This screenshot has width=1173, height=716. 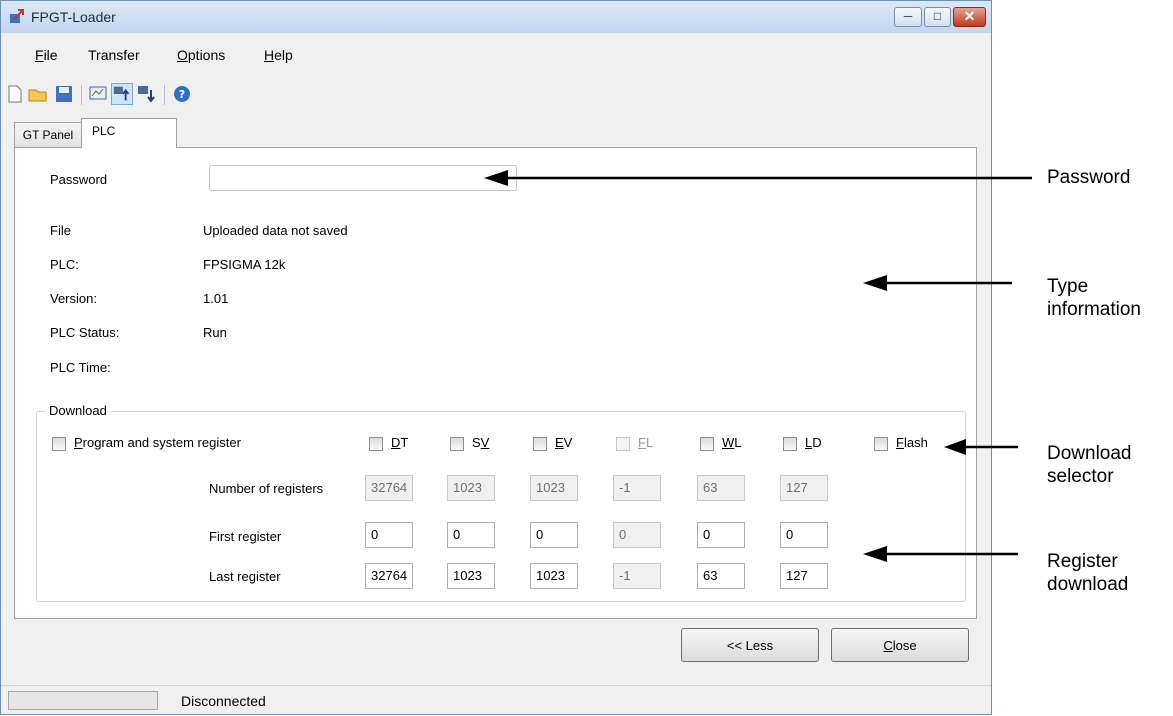 What do you see at coordinates (129, 133) in the screenshot?
I see `tab-plc: PLC` at bounding box center [129, 133].